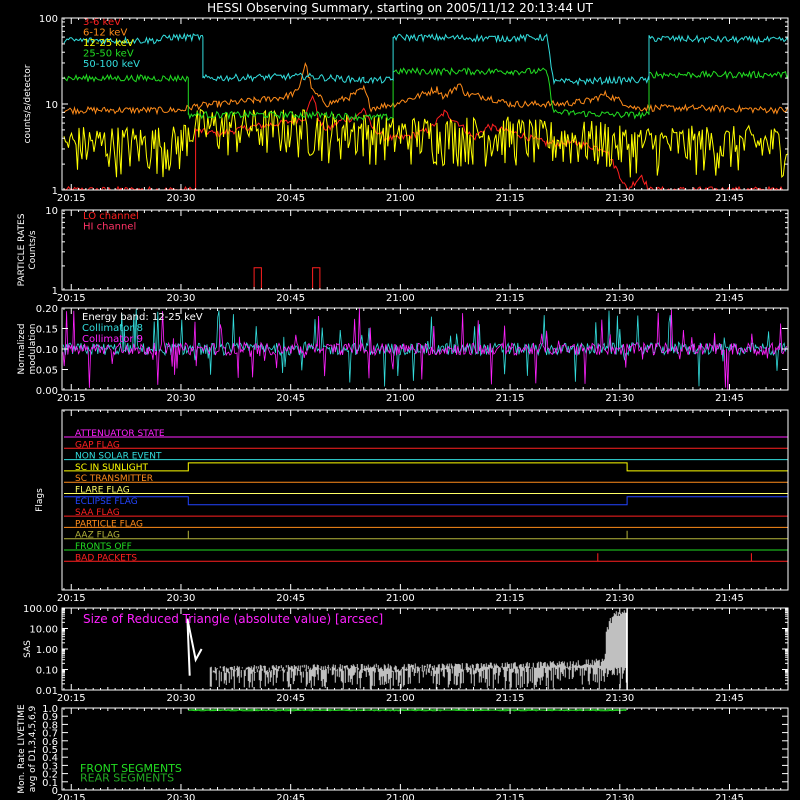  What do you see at coordinates (47, 330) in the screenshot?
I see `modulation-y-label: 0.15` at bounding box center [47, 330].